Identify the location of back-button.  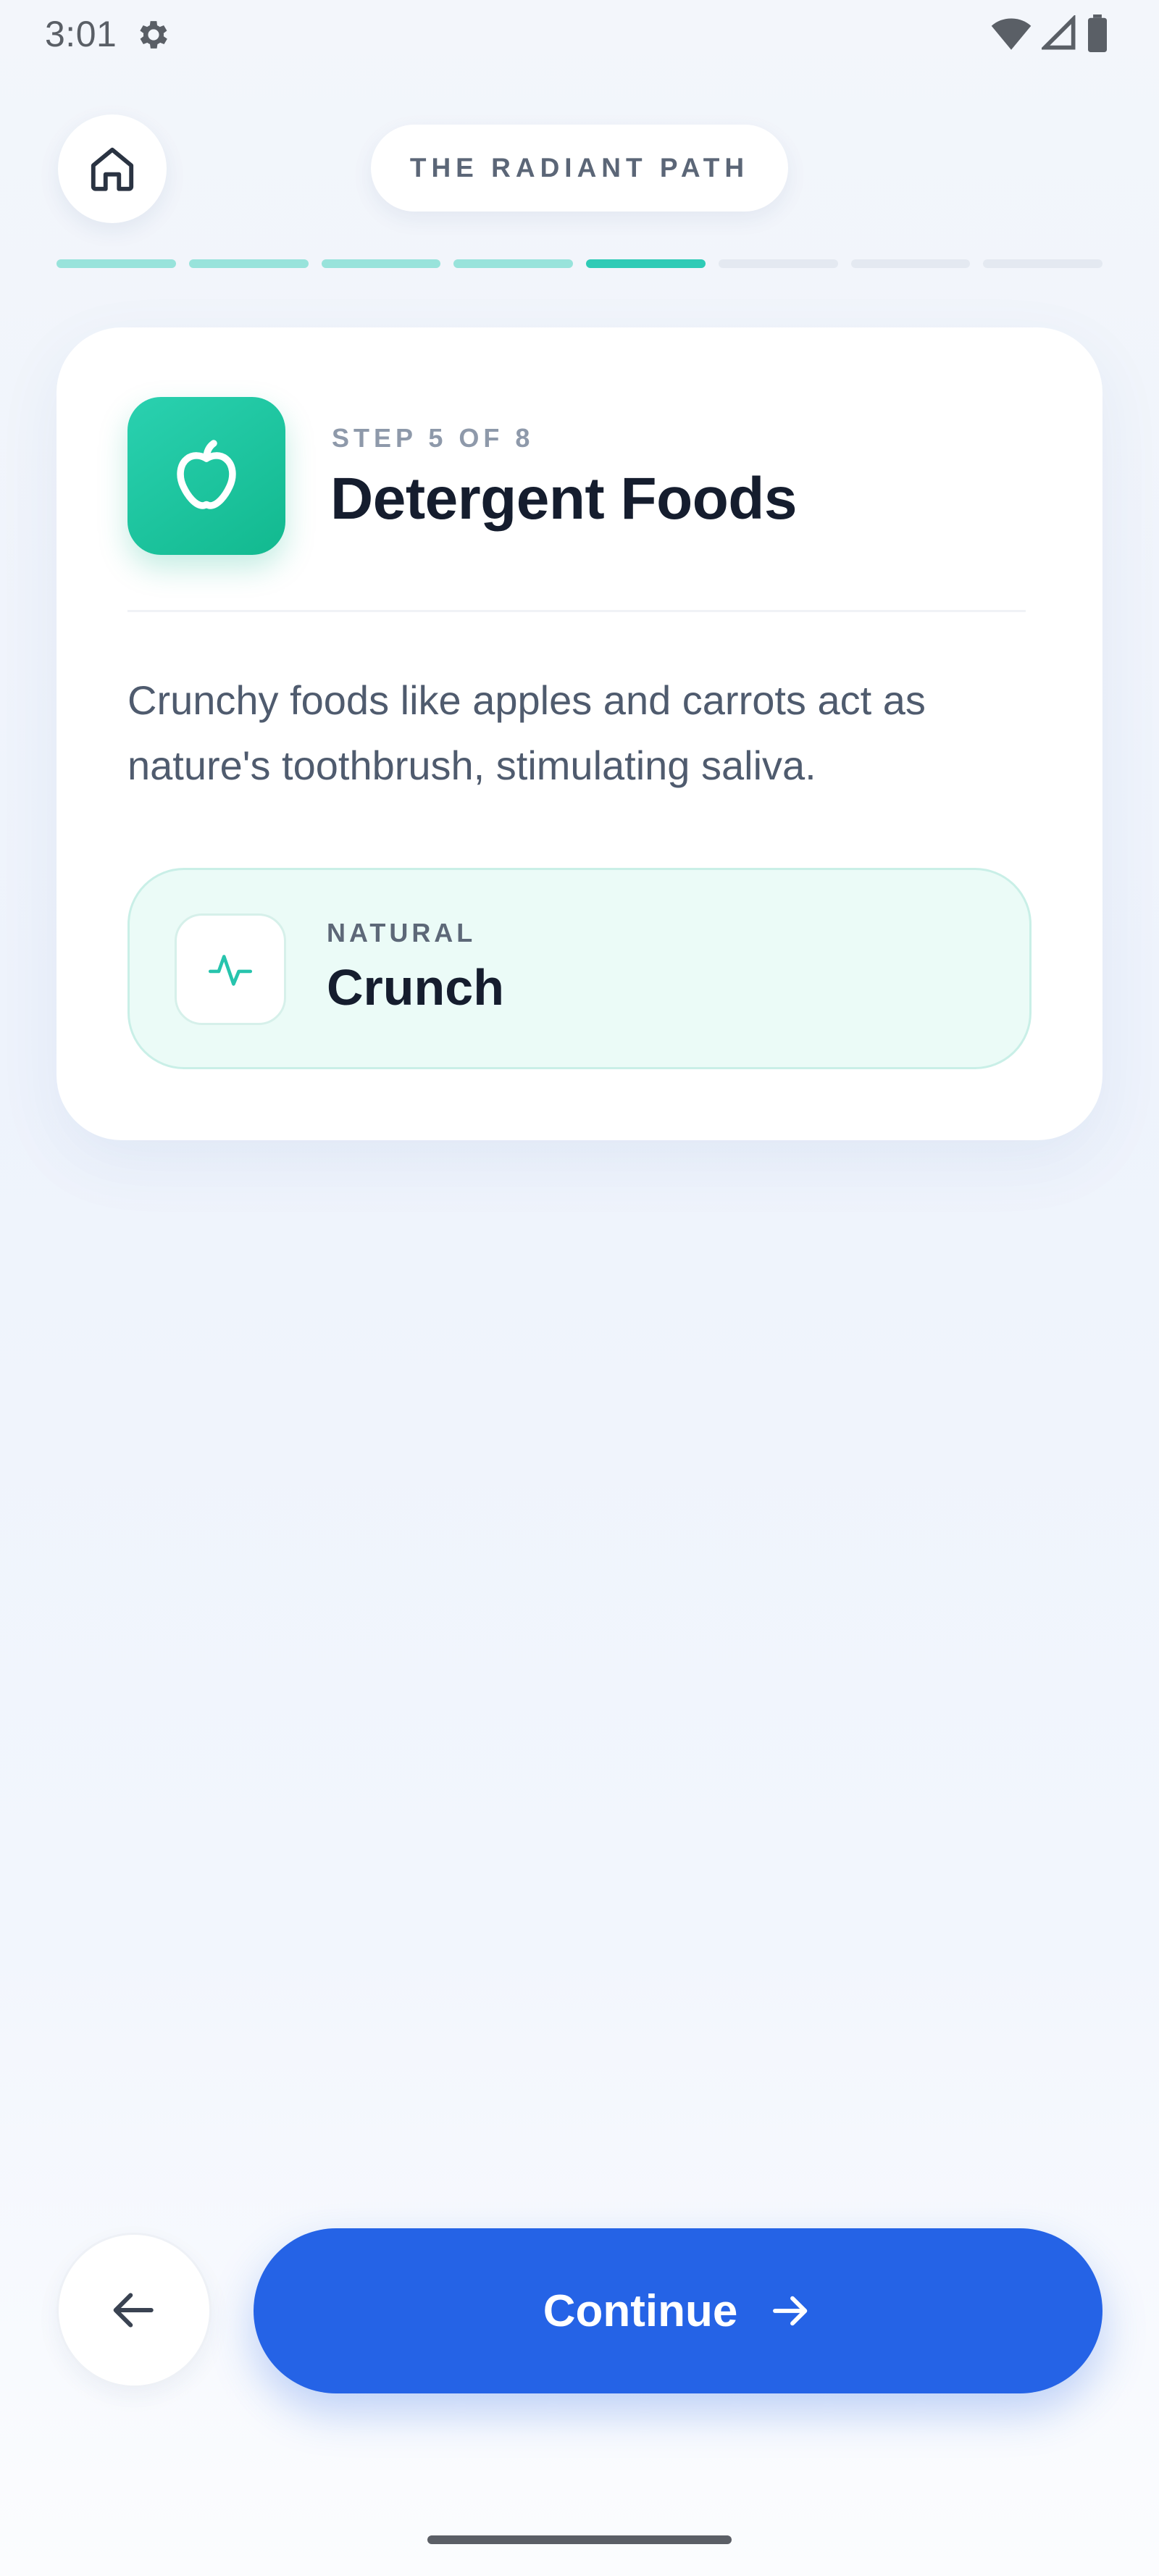
(134, 2310).